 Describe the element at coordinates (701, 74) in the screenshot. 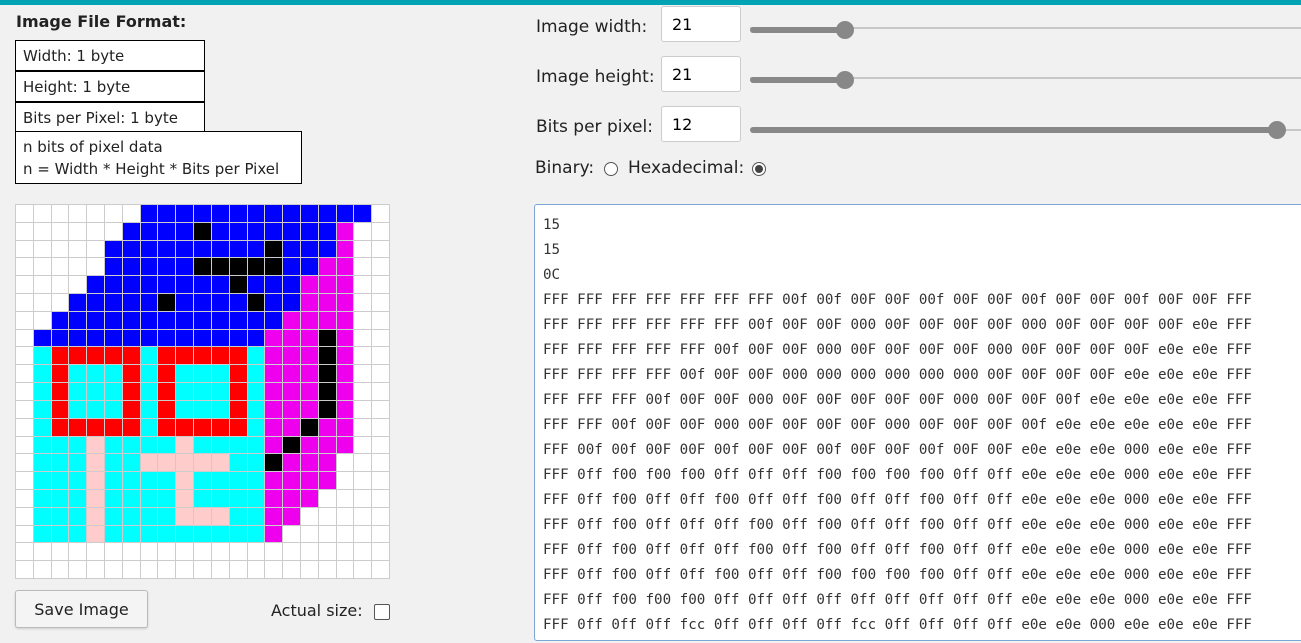

I see `image-height-input` at that location.